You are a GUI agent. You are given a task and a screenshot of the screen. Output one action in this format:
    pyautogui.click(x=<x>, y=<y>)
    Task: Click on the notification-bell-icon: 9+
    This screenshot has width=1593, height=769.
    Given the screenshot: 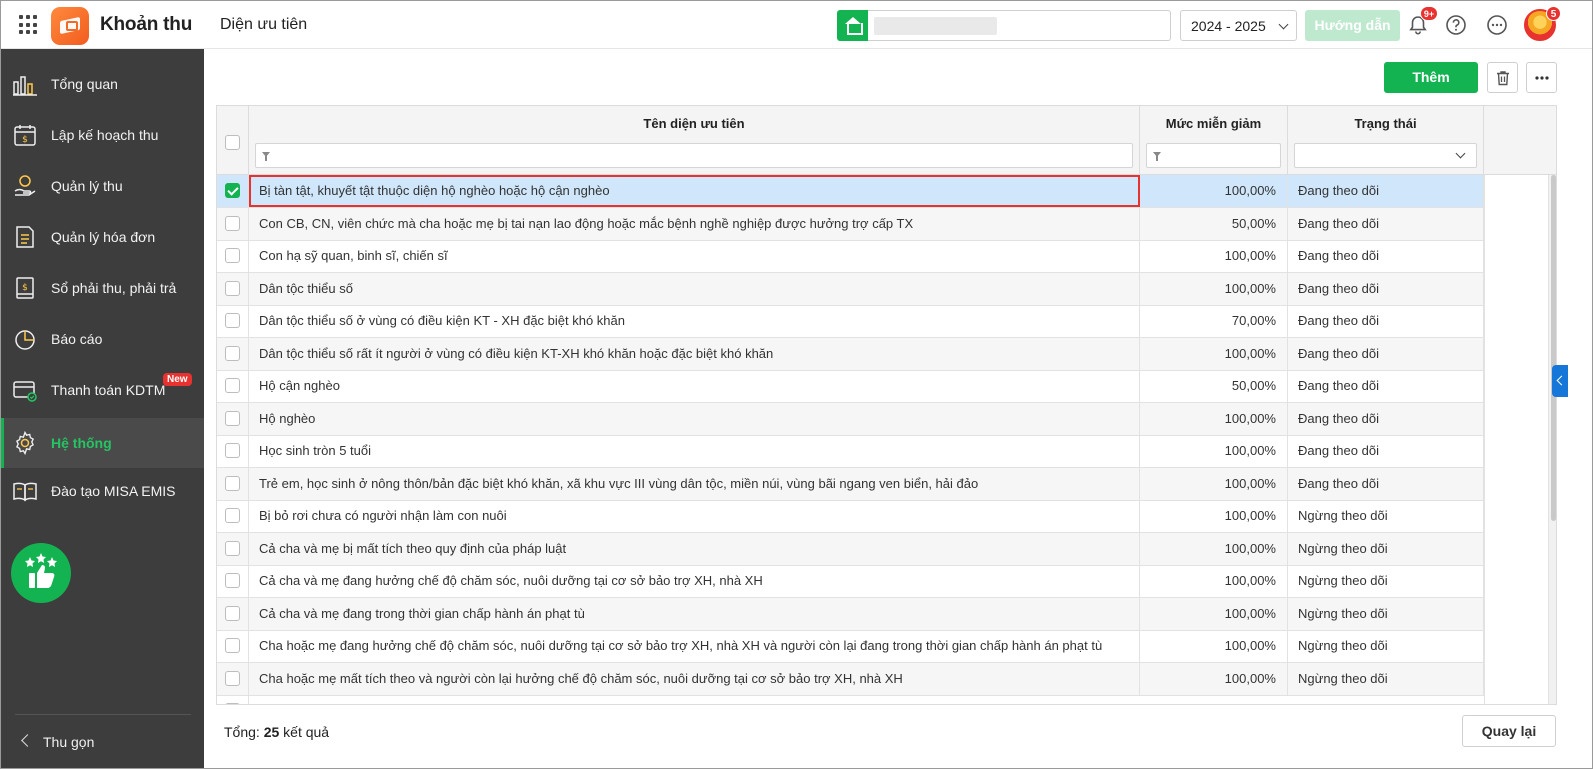 What is the action you would take?
    pyautogui.click(x=1422, y=21)
    